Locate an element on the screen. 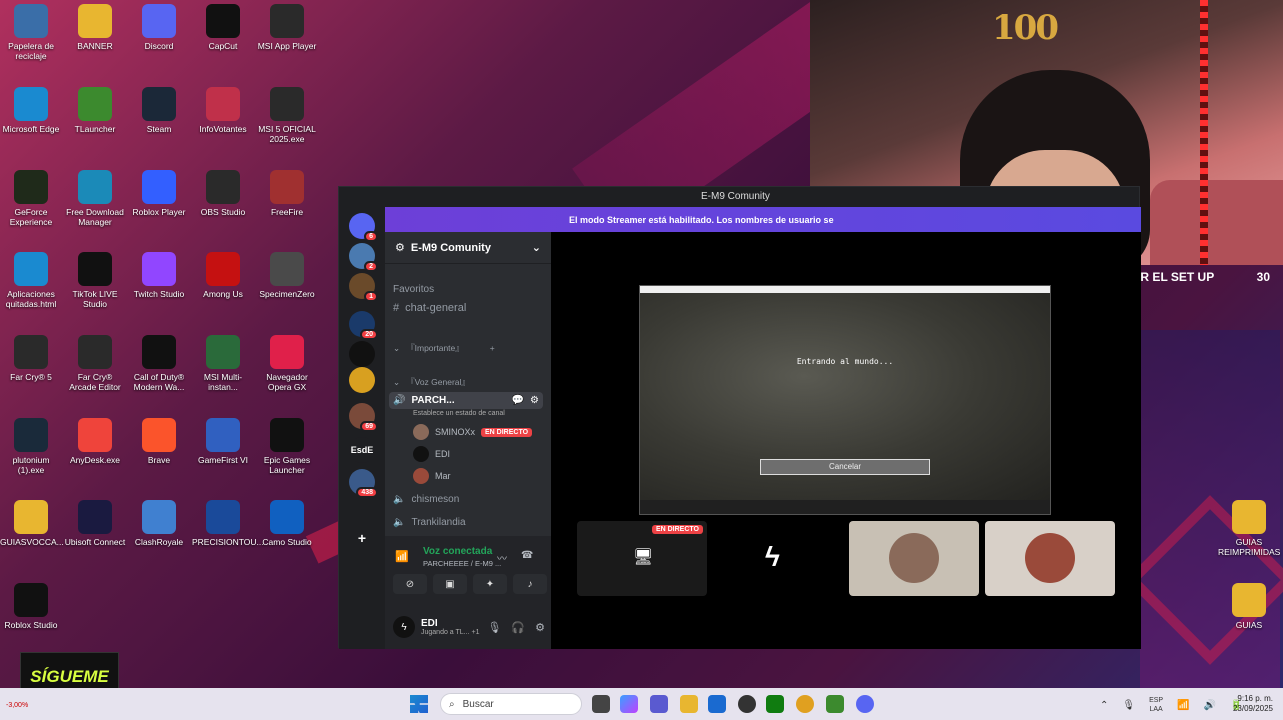 This screenshot has height=720, width=1283. desktop-icon: Aplicaciones quitadas.html is located at coordinates (31, 280).